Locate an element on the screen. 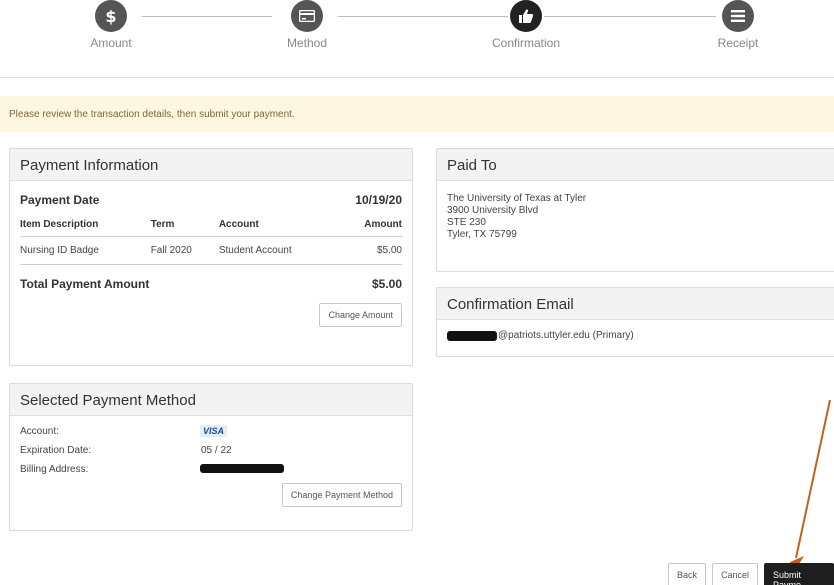  step-label: Confirmation is located at coordinates (526, 43).